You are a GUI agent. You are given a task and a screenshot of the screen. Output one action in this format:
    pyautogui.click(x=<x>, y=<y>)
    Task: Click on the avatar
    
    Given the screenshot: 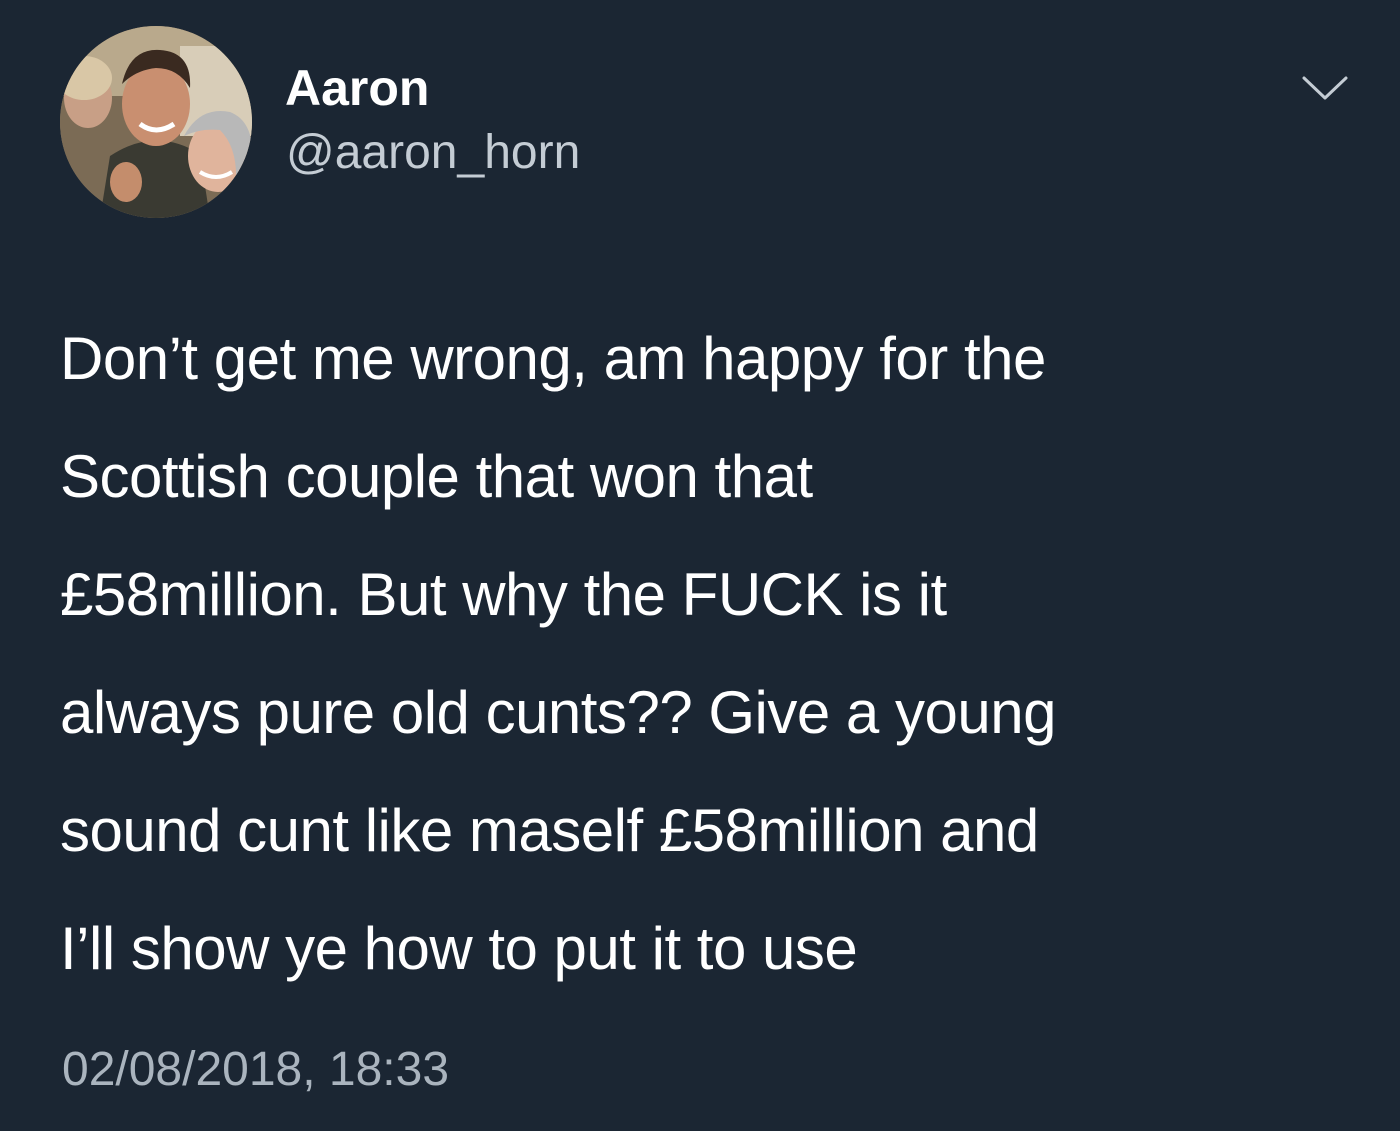 What is the action you would take?
    pyautogui.click(x=156, y=122)
    